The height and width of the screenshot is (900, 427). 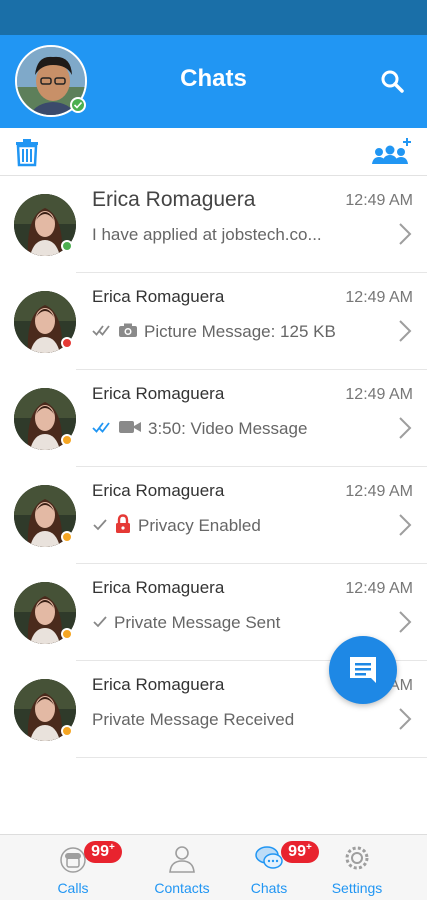 I want to click on message-preview: Picture Message: 125 KB, so click(x=214, y=332).